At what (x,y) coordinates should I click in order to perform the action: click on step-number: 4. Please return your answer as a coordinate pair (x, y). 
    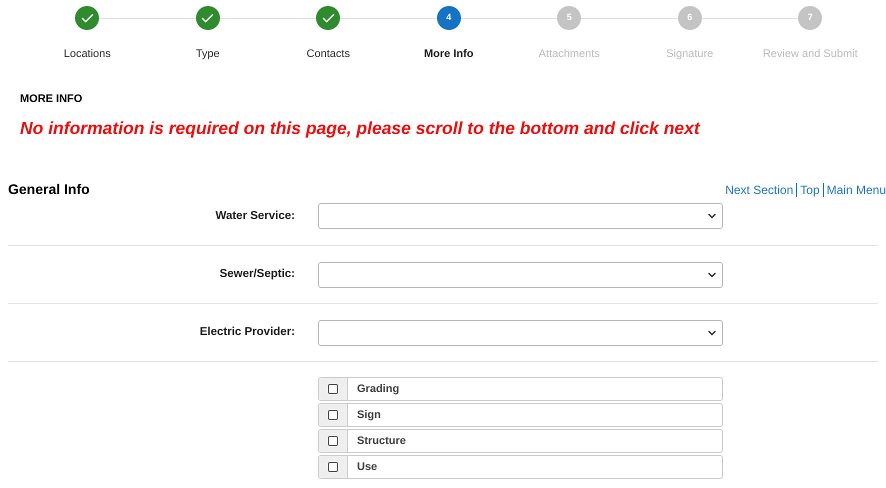
    Looking at the image, I should click on (448, 18).